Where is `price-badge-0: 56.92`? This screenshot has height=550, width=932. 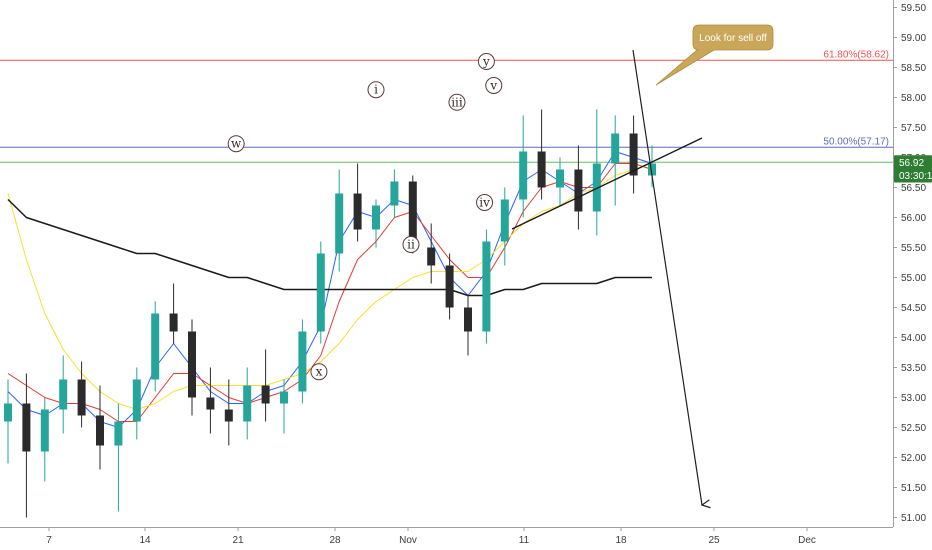 price-badge-0: 56.92 is located at coordinates (913, 162).